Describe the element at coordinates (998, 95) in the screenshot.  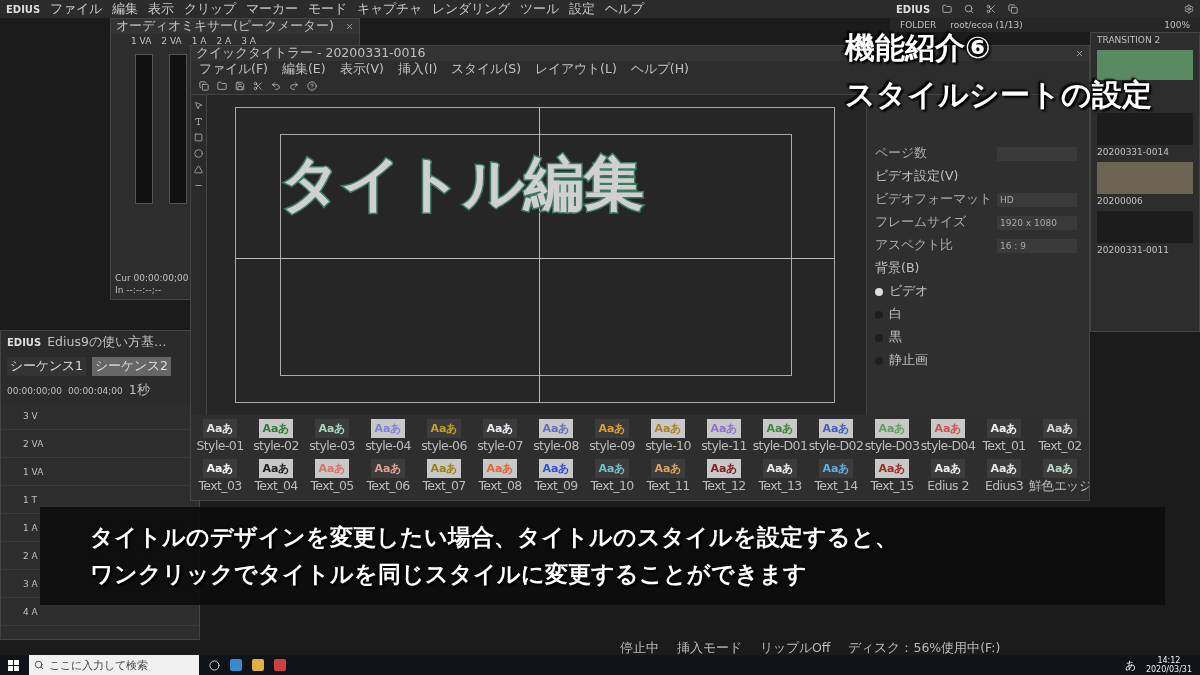
I see `headline-text: スタイルシートの設定` at that location.